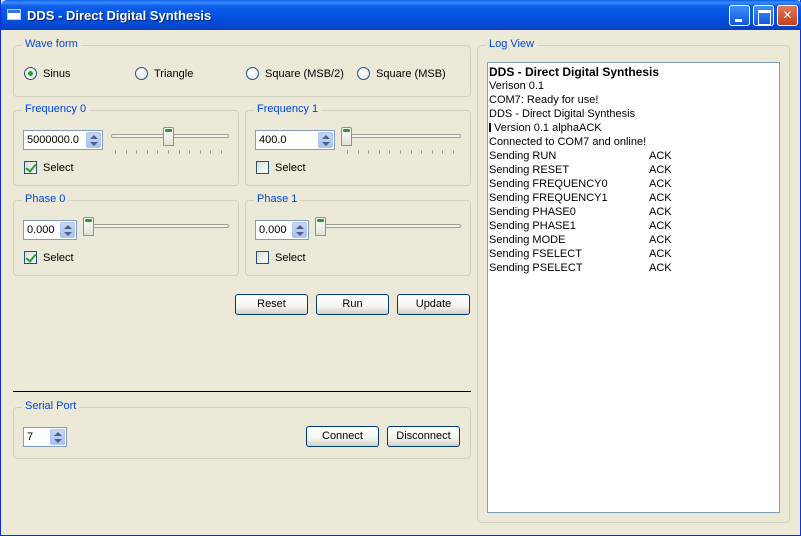 This screenshot has height=536, width=801. I want to click on frequency0-stepper: 5000000.0, so click(63, 140).